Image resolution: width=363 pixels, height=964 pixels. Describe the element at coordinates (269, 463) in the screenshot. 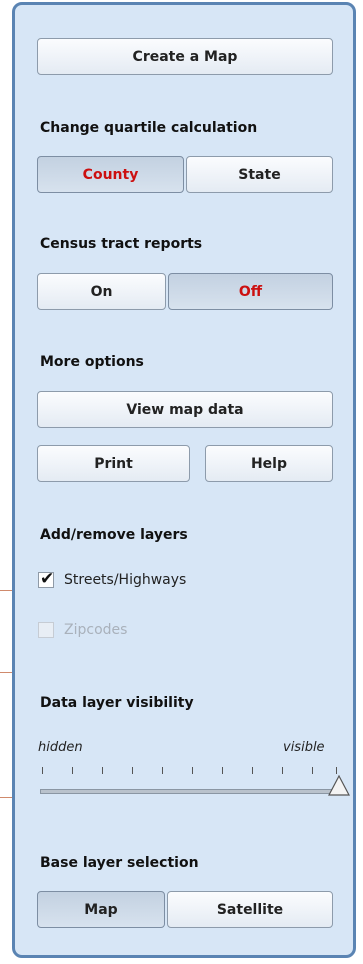

I see `help-button: Help` at that location.